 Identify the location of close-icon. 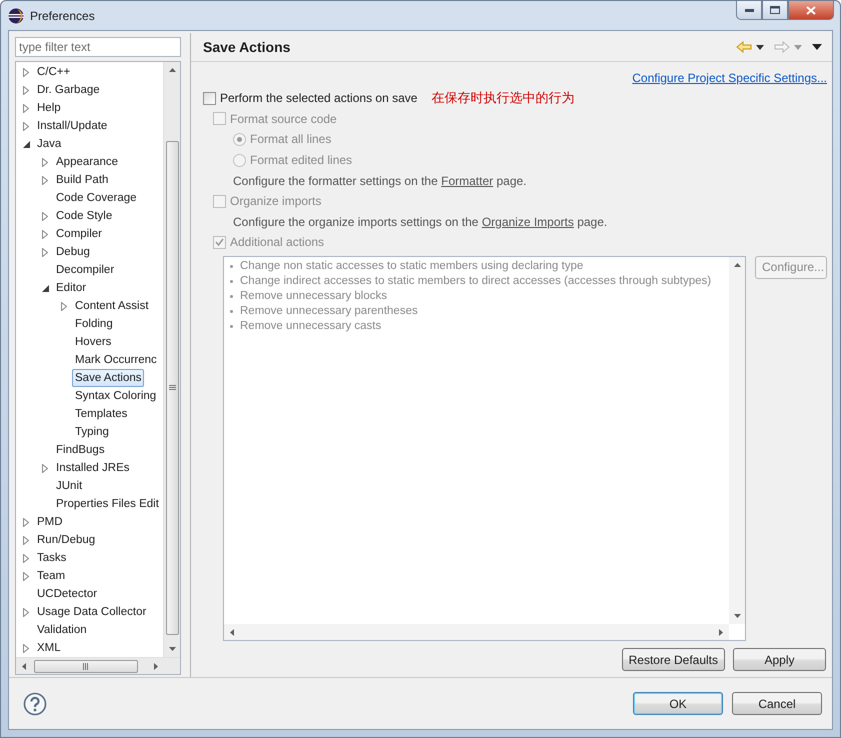
(811, 10).